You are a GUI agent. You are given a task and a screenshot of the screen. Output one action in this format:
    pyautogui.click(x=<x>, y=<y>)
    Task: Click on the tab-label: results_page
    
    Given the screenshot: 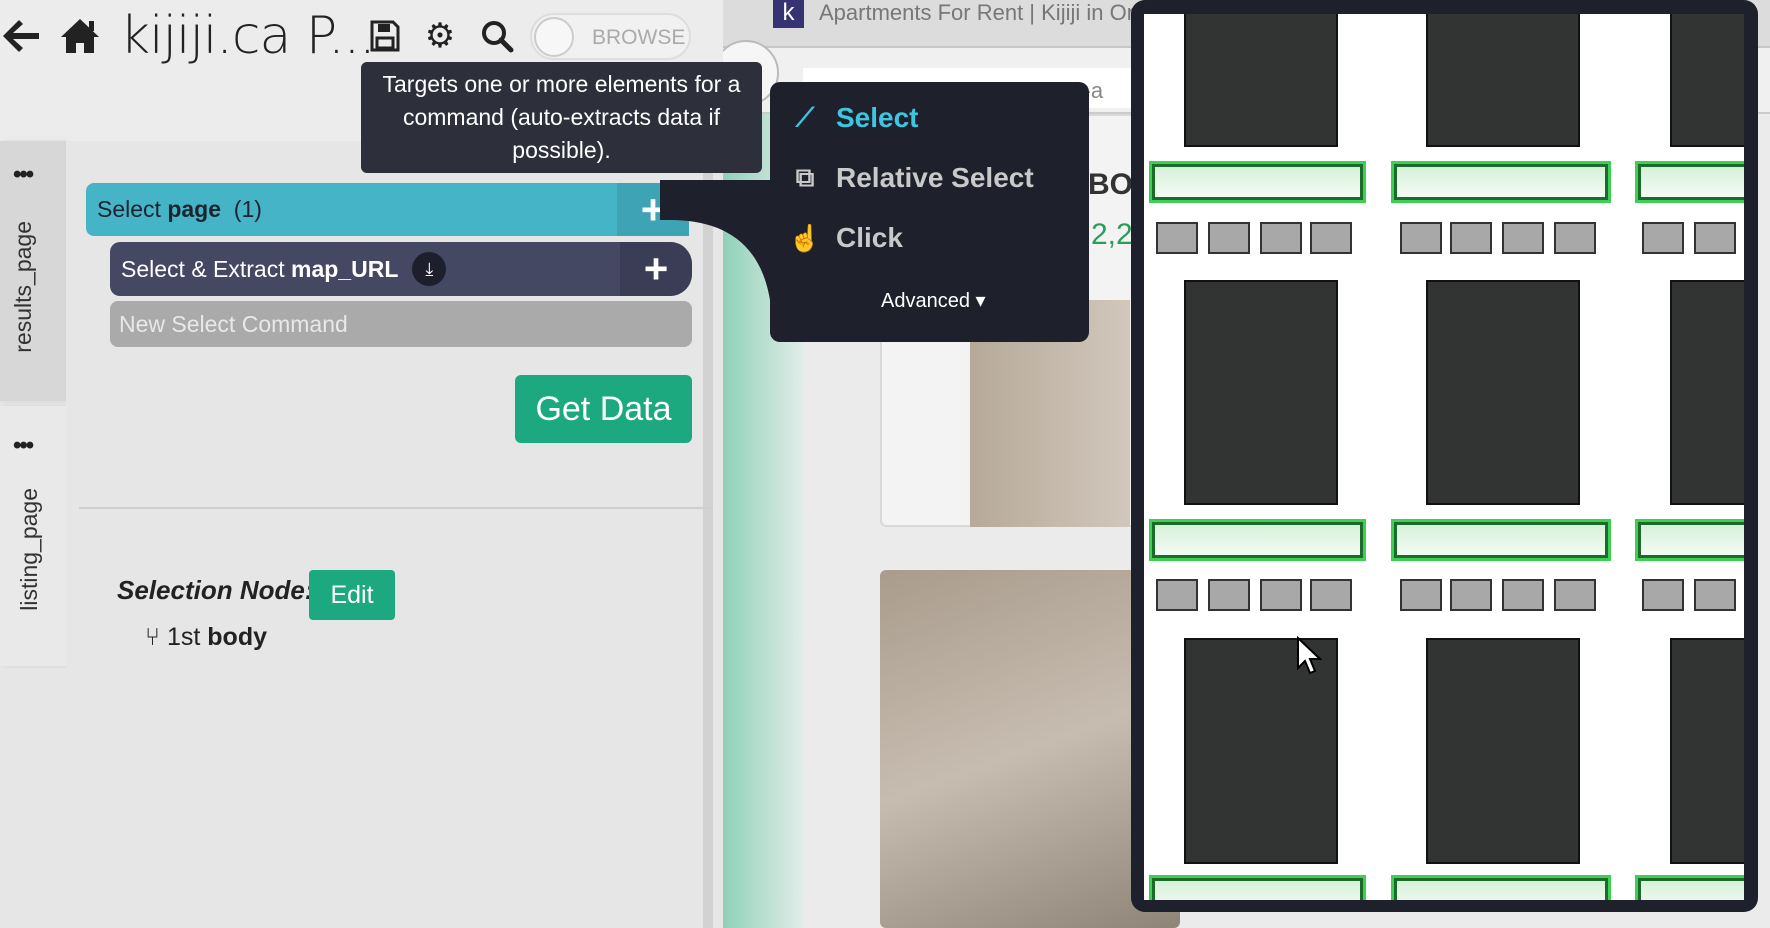 What is the action you would take?
    pyautogui.click(x=23, y=287)
    